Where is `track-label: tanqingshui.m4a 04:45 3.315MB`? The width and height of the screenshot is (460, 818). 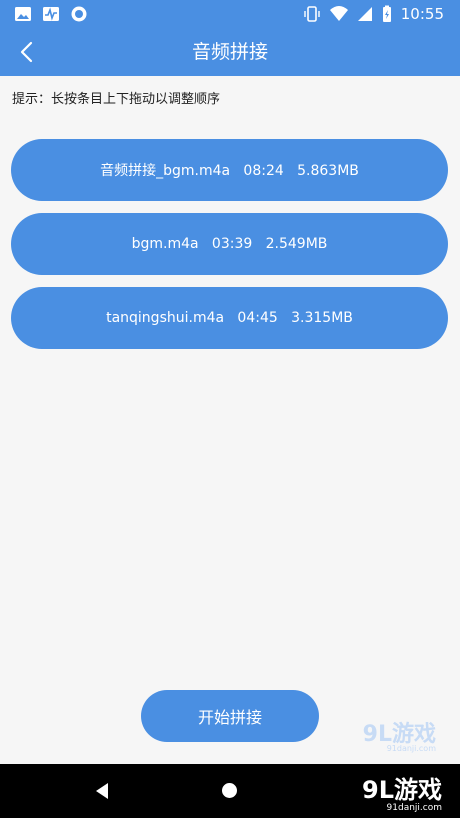
track-label: tanqingshui.m4a 04:45 3.315MB is located at coordinates (229, 318).